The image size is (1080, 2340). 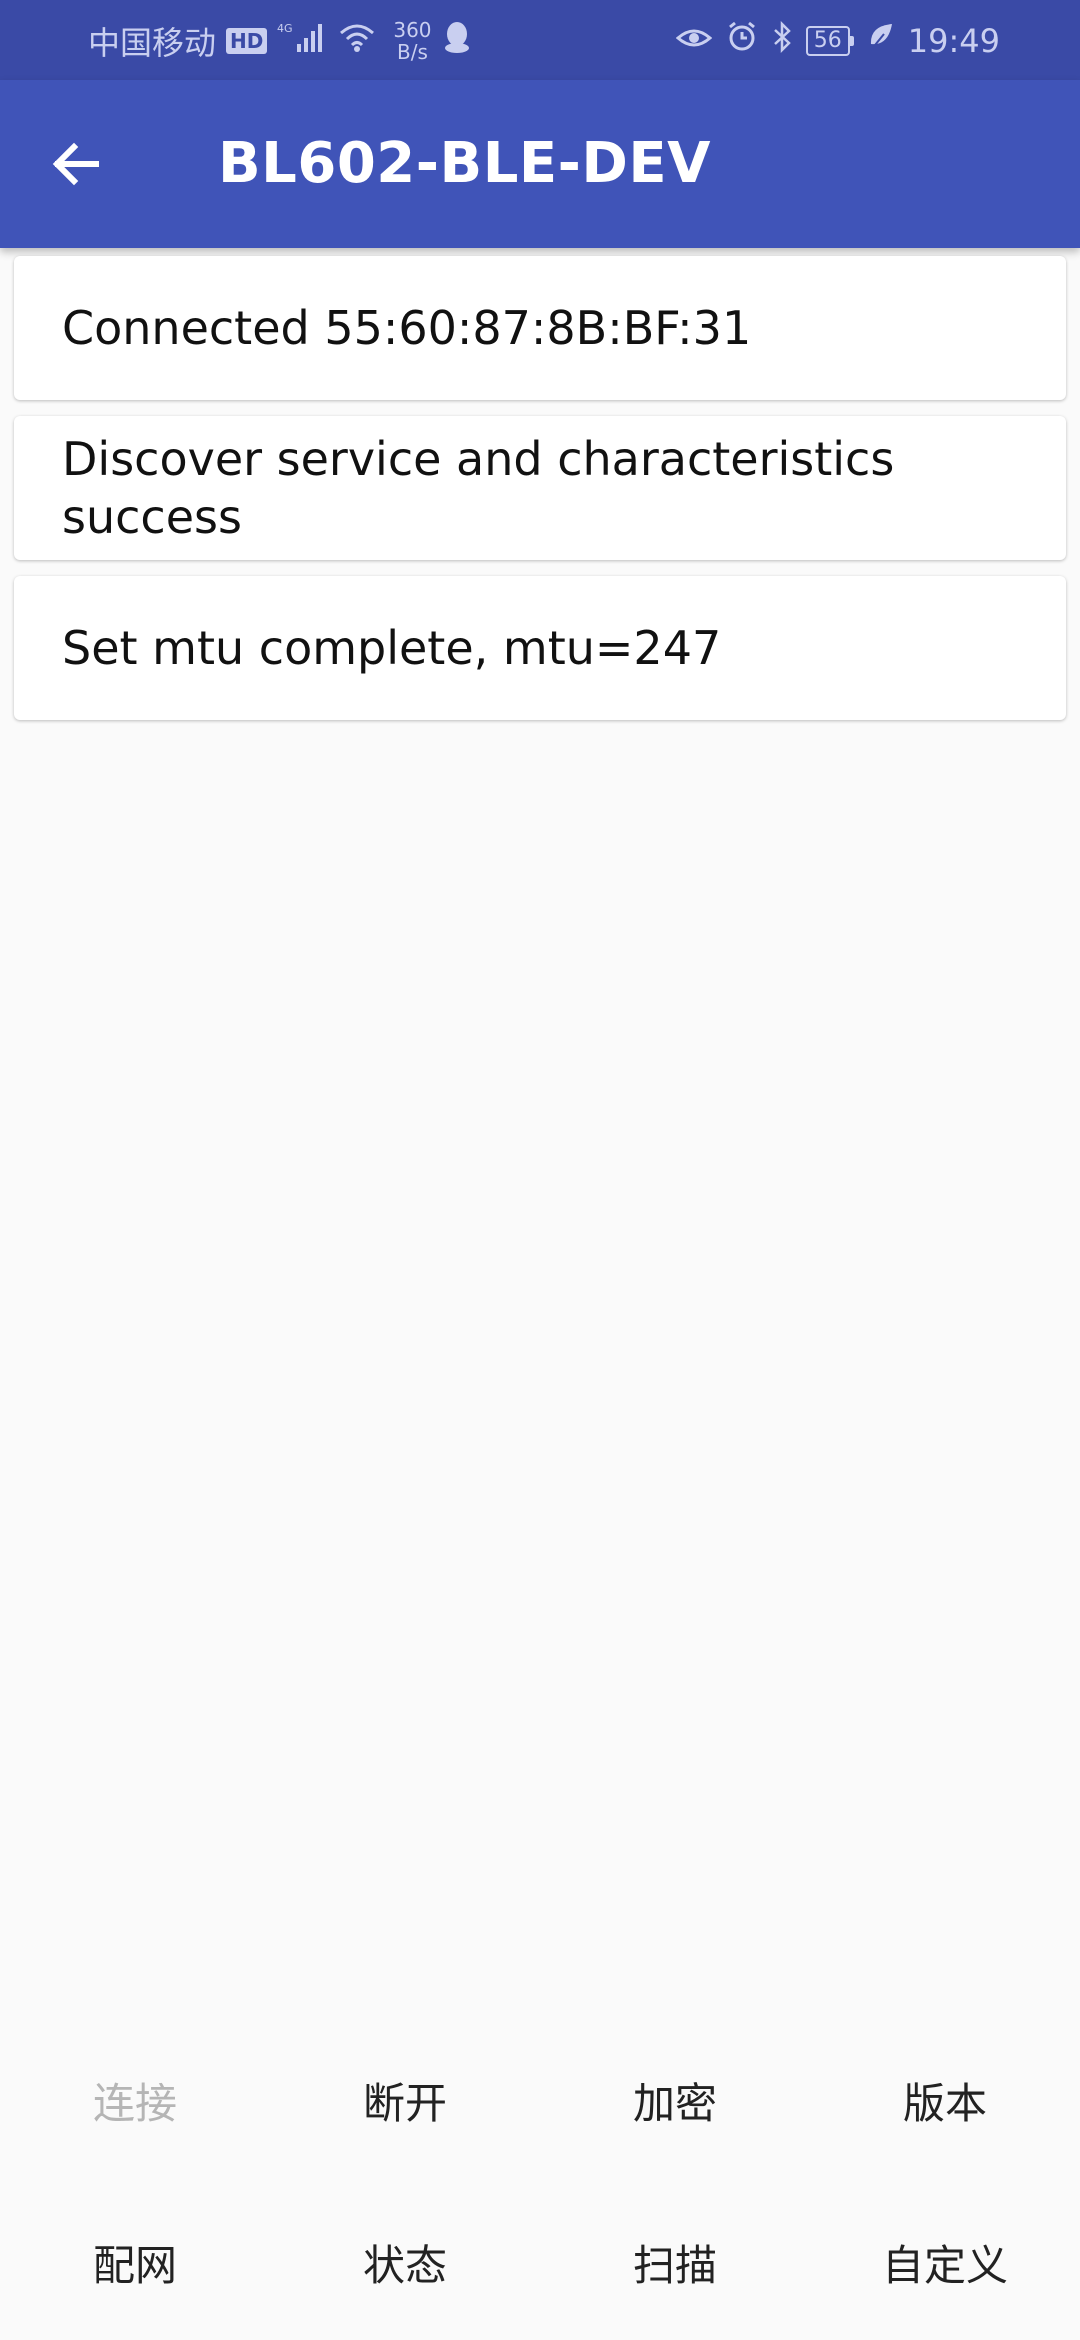 I want to click on status-button: 状态, so click(x=405, y=2262).